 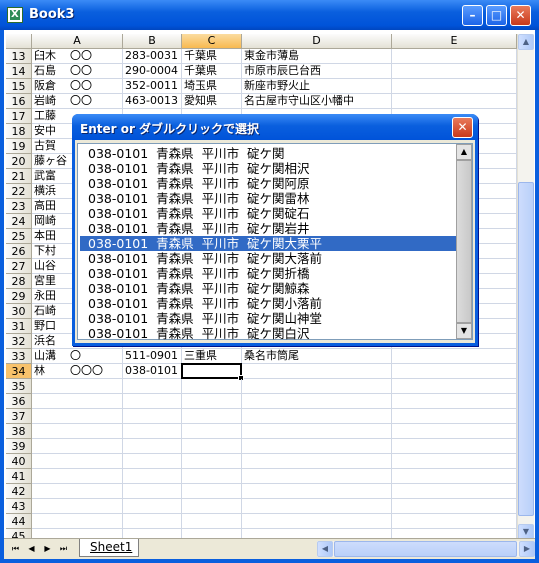 What do you see at coordinates (454, 476) in the screenshot?
I see `cell-e41` at bounding box center [454, 476].